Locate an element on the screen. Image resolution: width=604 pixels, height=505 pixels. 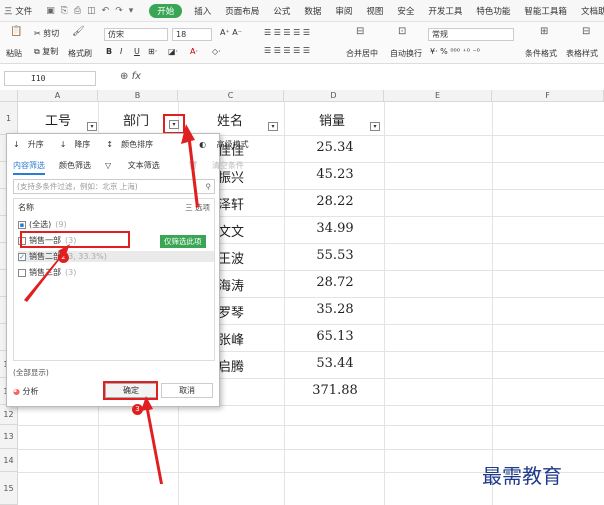
filter-dropdown-d: ▾ is located at coordinates (375, 126).